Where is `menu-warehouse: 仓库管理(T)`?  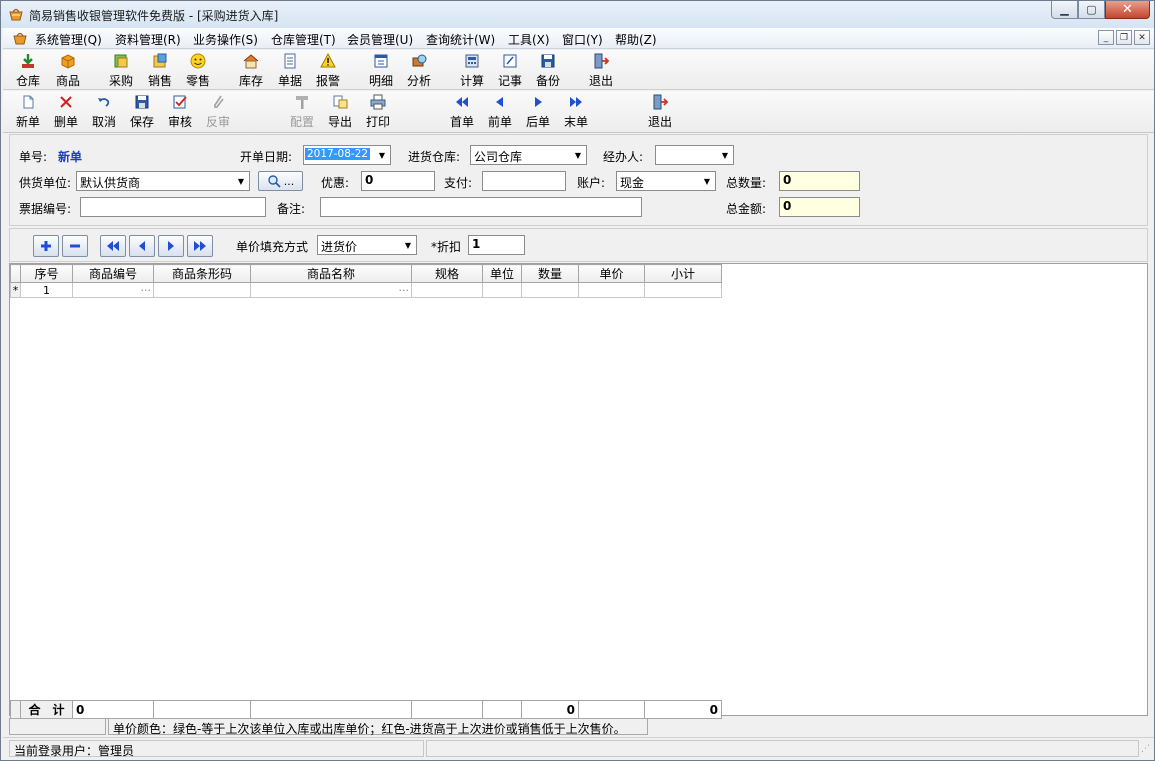 menu-warehouse: 仓库管理(T) is located at coordinates (303, 39).